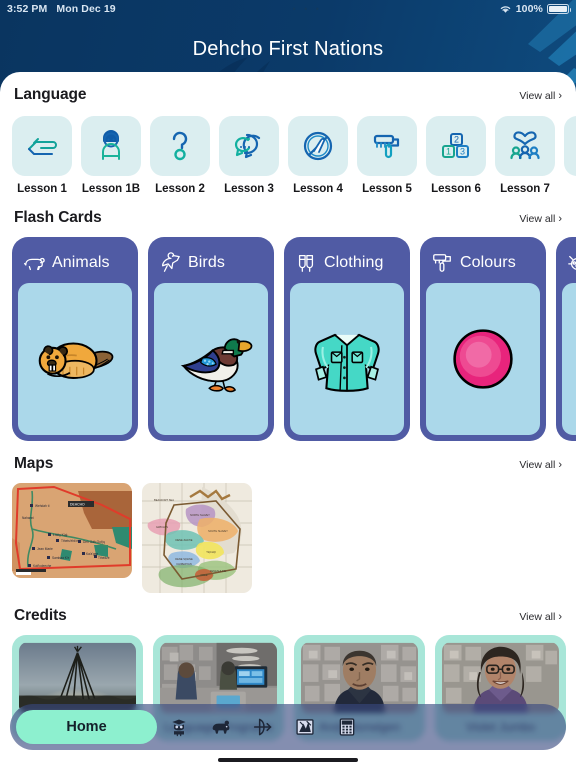 Image resolution: width=576 pixels, height=768 pixels. I want to click on flash-card-insects, so click(566, 339).